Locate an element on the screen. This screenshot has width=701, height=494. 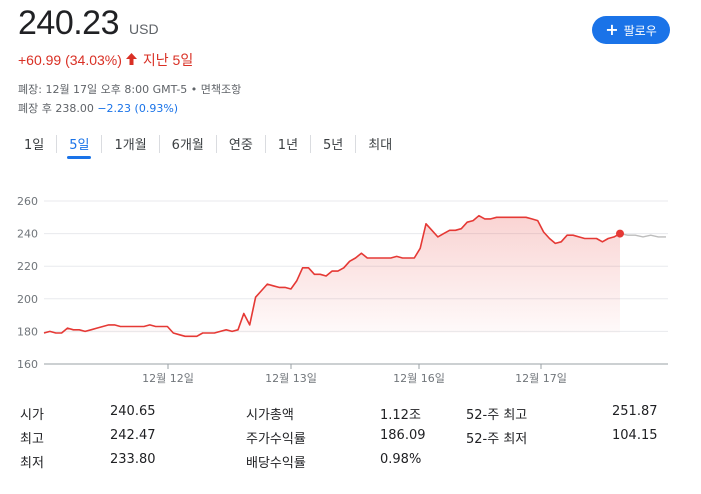
stat-value: 251.87 is located at coordinates (635, 411).